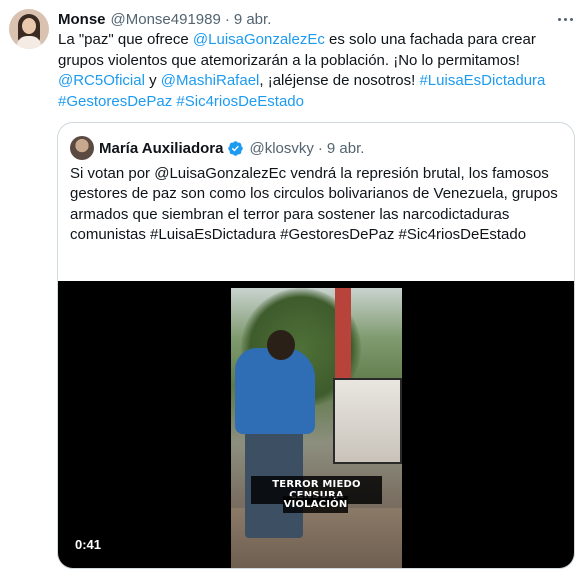 The width and height of the screenshot is (587, 578). Describe the element at coordinates (210, 80) in the screenshot. I see `mention-link: @MashiRafael` at that location.